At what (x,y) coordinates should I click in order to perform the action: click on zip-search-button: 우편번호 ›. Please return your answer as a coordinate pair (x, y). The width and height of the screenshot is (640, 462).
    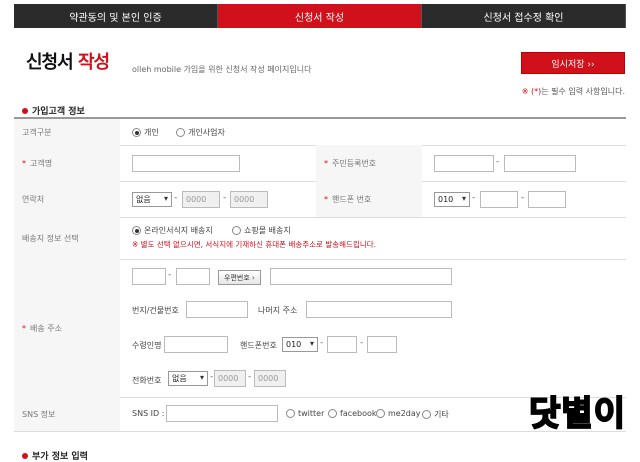
    Looking at the image, I should click on (239, 277).